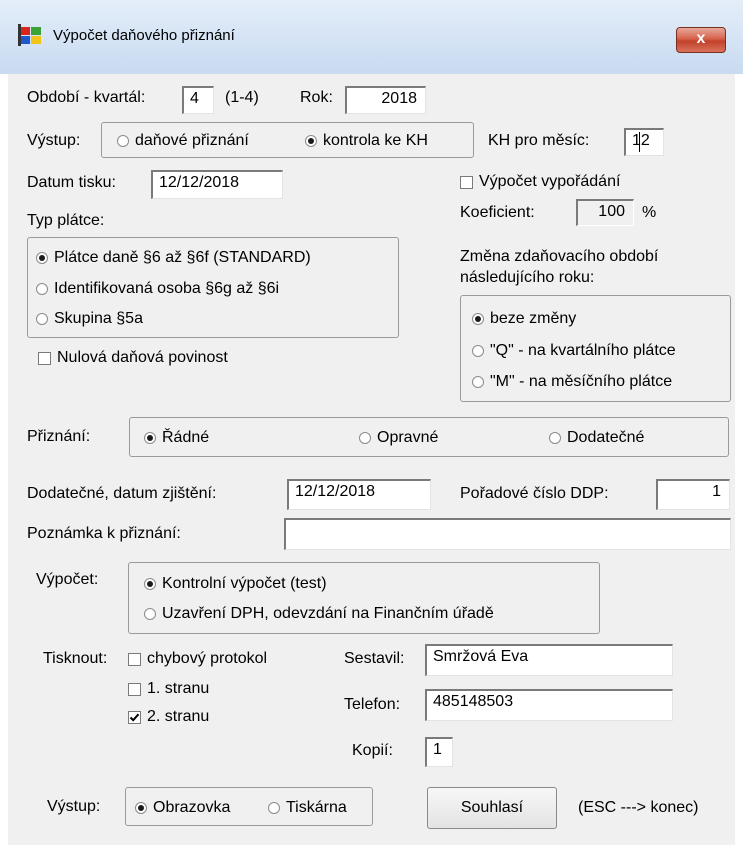 This screenshot has width=743, height=845. Describe the element at coordinates (398, 438) in the screenshot. I see `filing-option-corrective: Opravné` at that location.